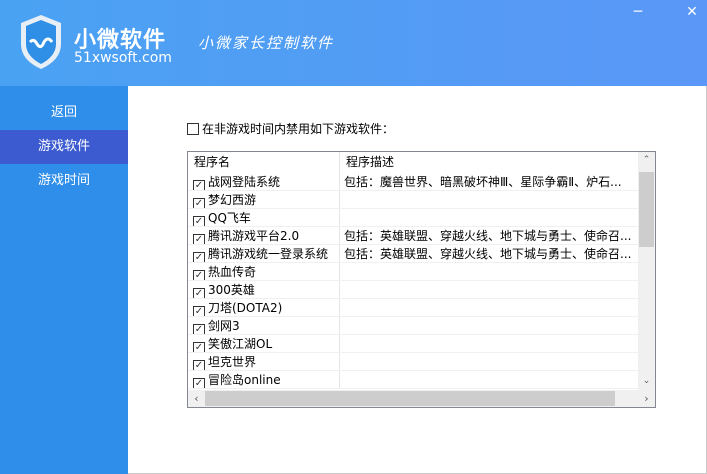  Describe the element at coordinates (489, 162) in the screenshot. I see `column-header-desc: 程序描述` at that location.